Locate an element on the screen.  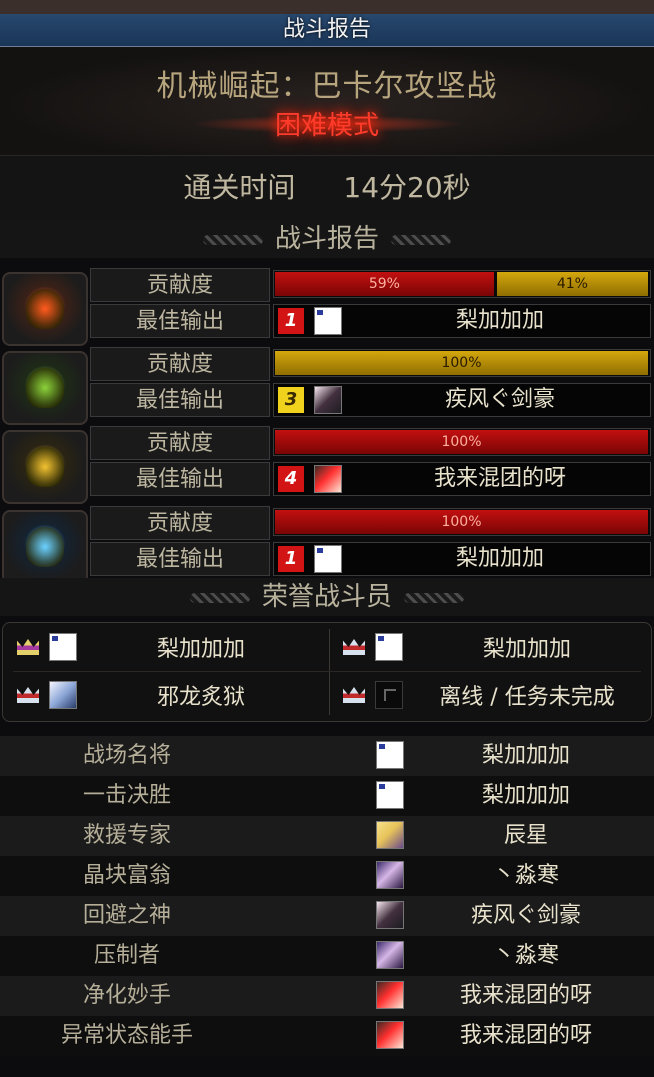
clear-time-row: 通关时间 14分20秒 is located at coordinates (327, 188).